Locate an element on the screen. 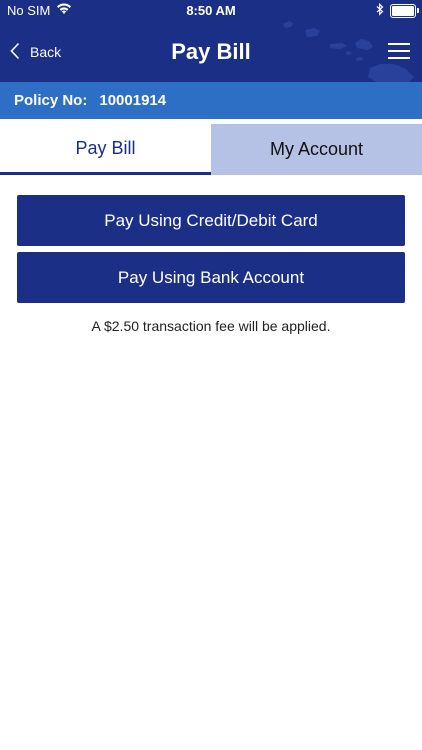 The height and width of the screenshot is (750, 422). policy-label: Policy No: is located at coordinates (51, 100).